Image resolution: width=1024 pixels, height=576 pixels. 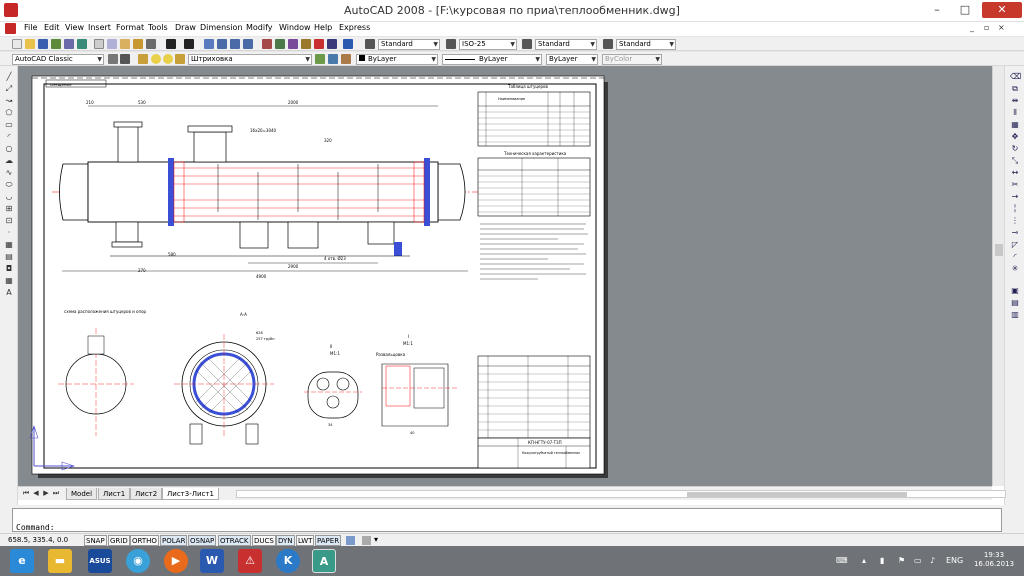 What do you see at coordinates (998, 276) in the screenshot?
I see `vertical-scrollbar` at bounding box center [998, 276].